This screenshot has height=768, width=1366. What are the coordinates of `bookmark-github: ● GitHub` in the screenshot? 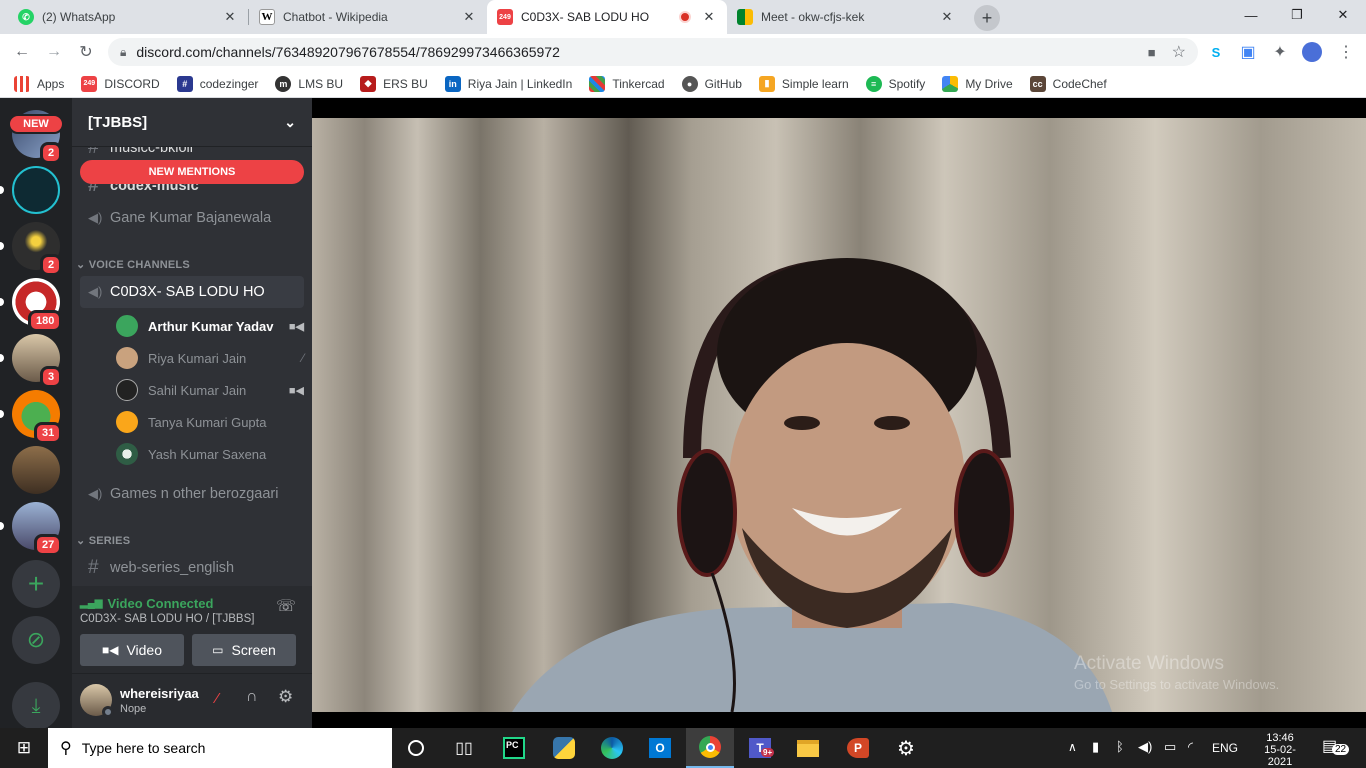 It's located at (711, 83).